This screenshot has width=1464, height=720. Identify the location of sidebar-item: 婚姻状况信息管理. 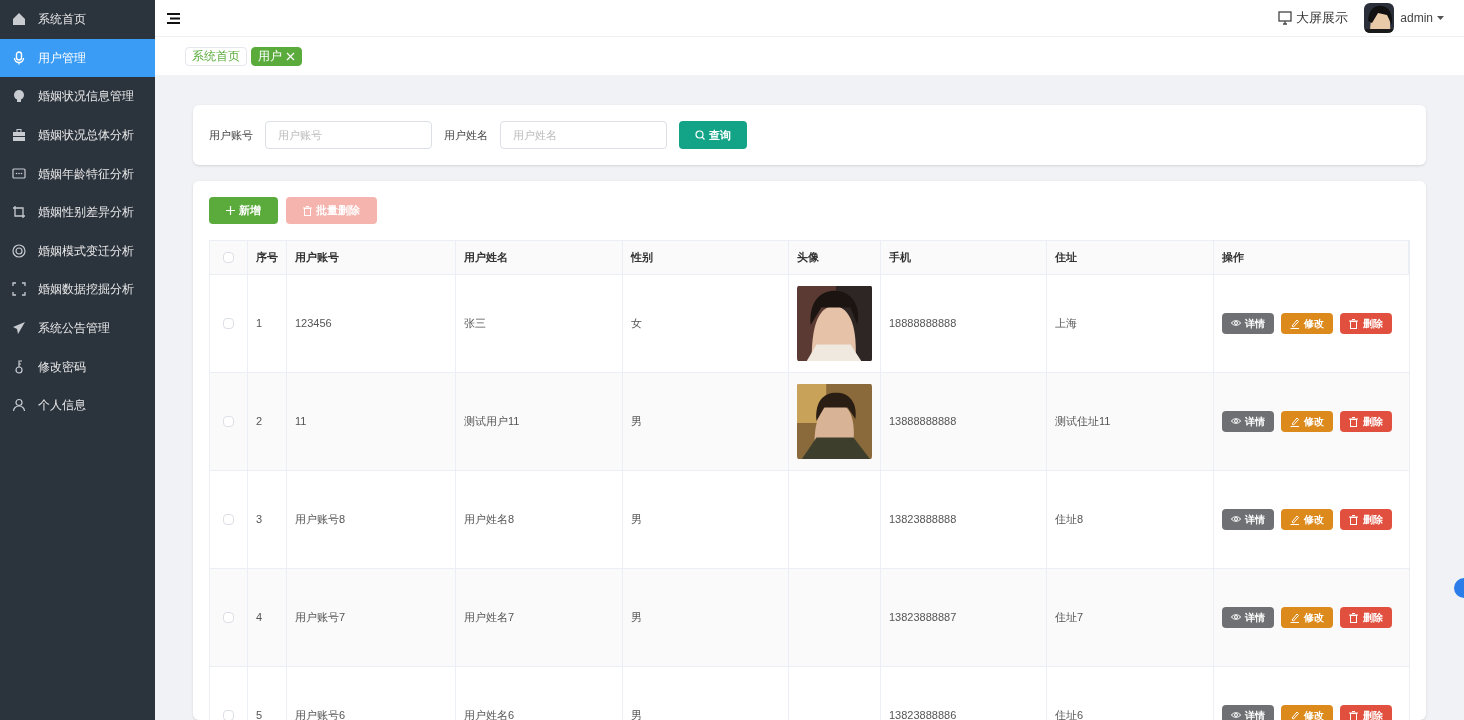
(77, 96).